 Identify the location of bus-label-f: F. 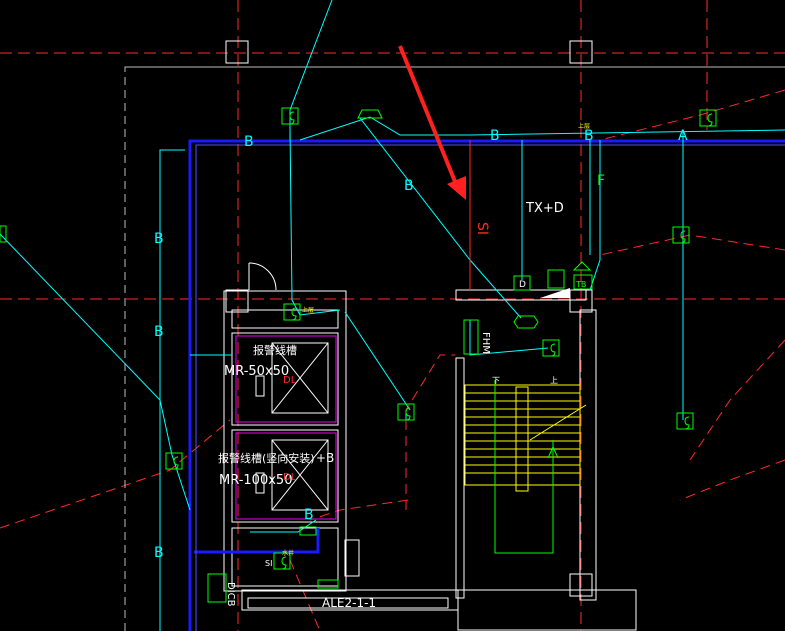
(601, 181).